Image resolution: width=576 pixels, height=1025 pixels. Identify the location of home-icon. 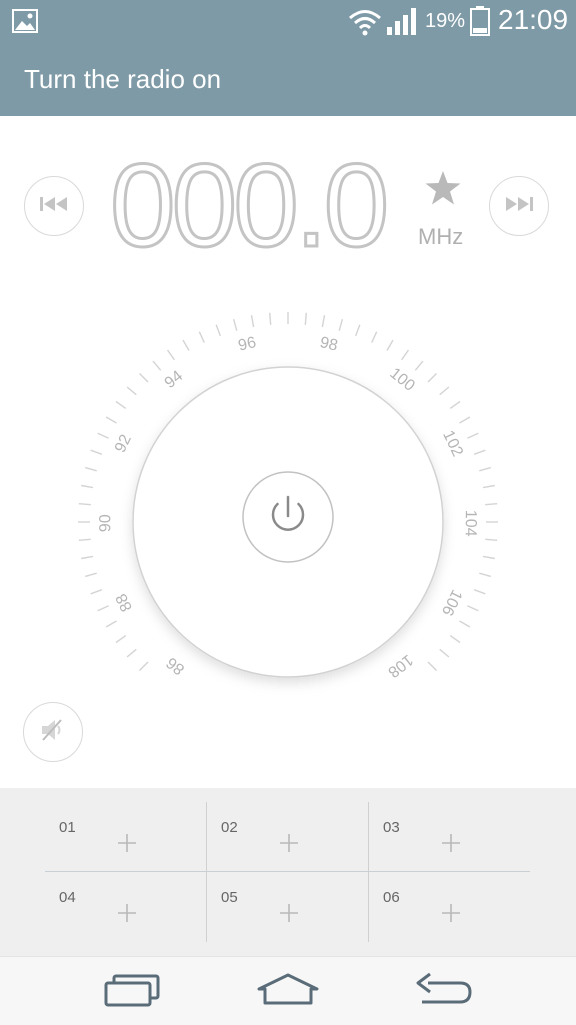
(288, 991).